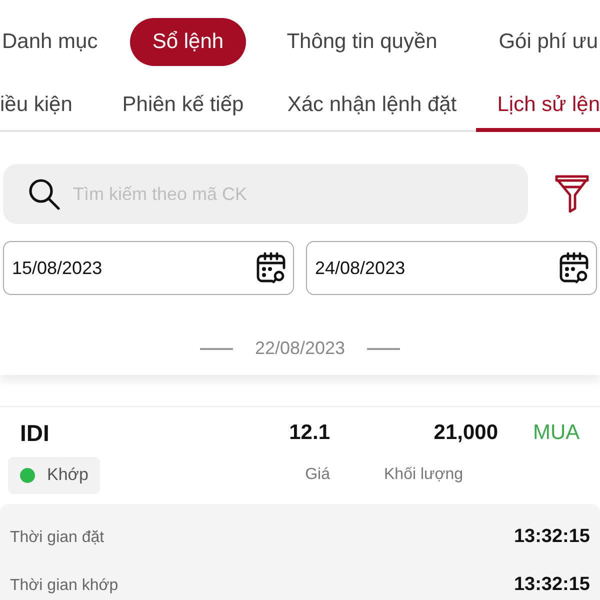 This screenshot has height=600, width=600. What do you see at coordinates (57, 538) in the screenshot?
I see `detail-label: Thời gian đặt` at bounding box center [57, 538].